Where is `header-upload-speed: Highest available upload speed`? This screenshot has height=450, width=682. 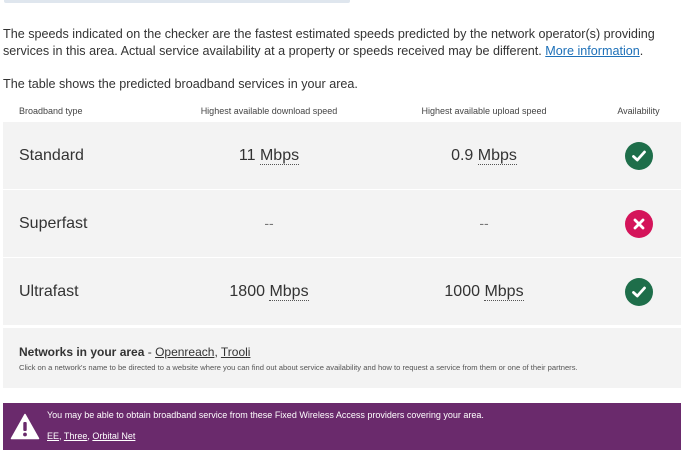
header-upload-speed: Highest available upload speed is located at coordinates (484, 110).